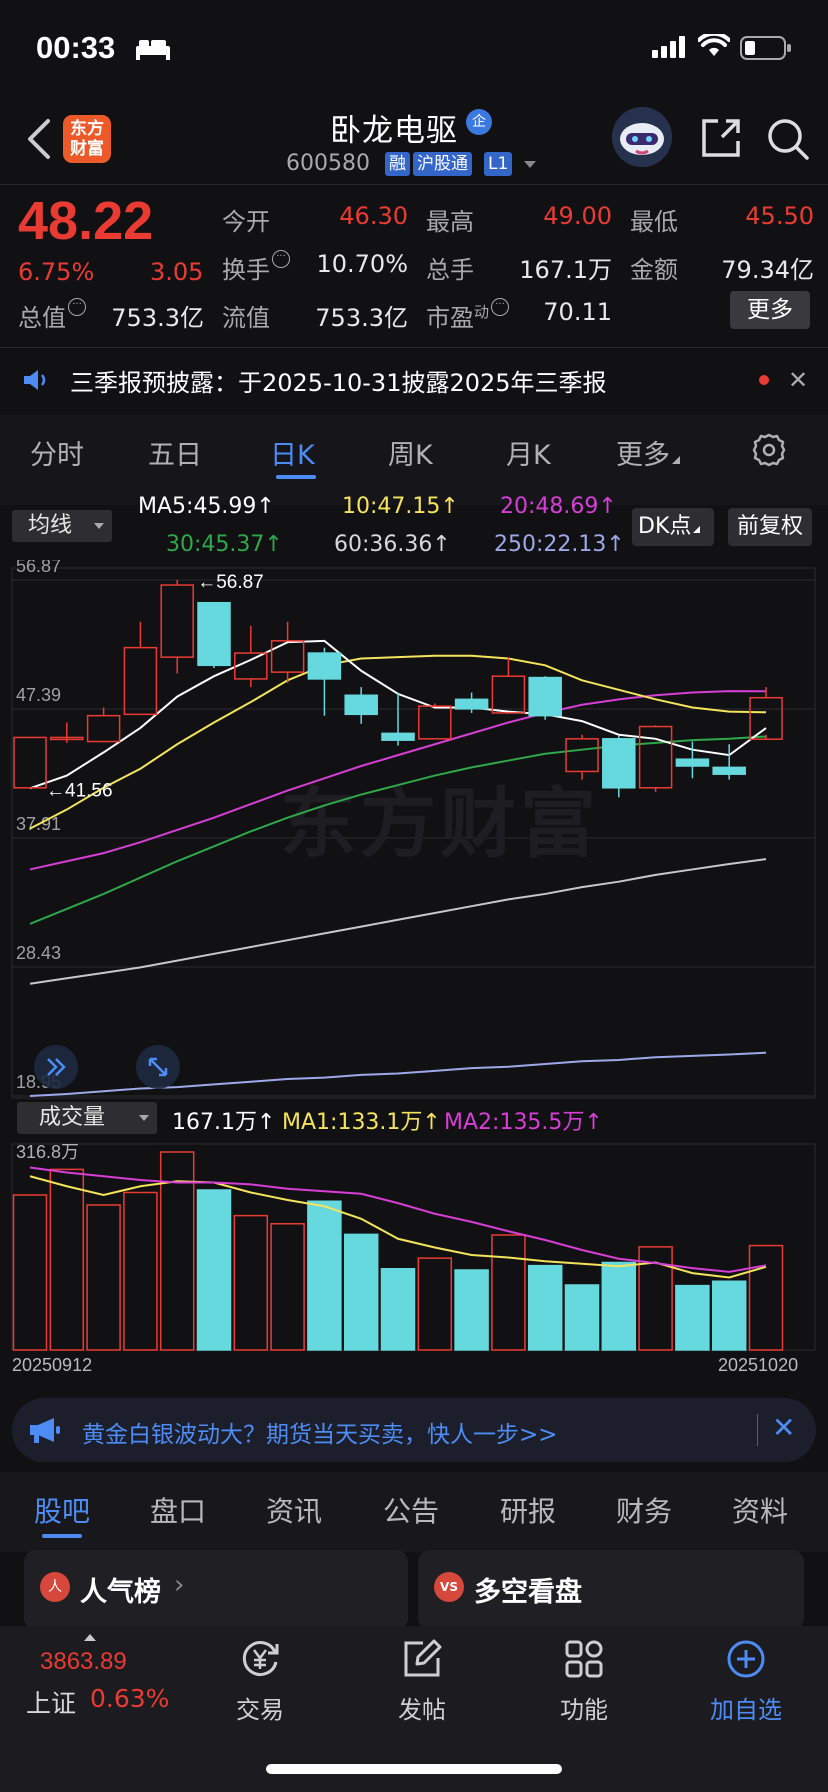 This screenshot has width=828, height=1792. I want to click on dk-point-button: DK点, so click(673, 527).